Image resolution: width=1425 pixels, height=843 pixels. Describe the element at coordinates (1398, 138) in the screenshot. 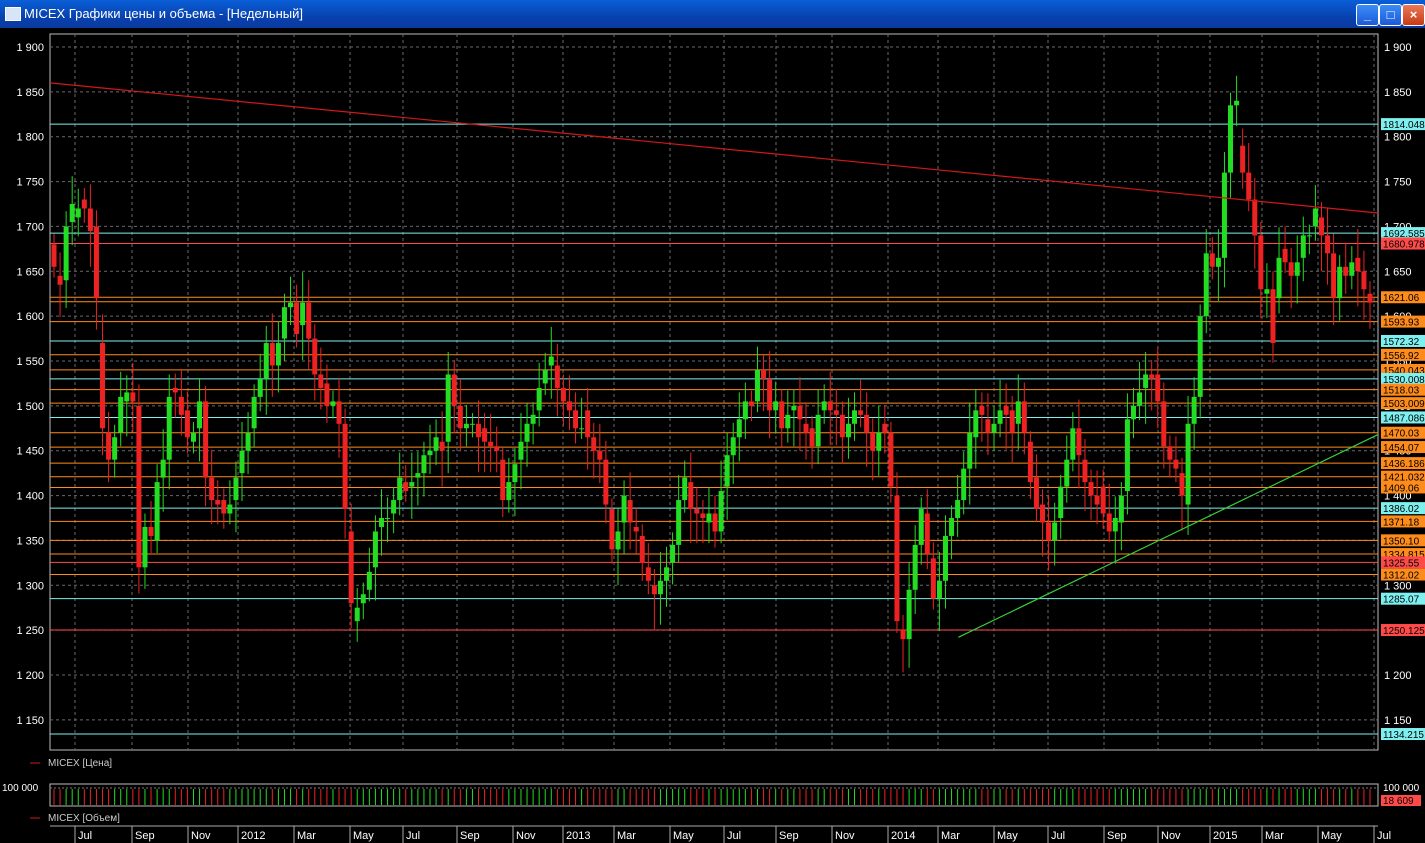

I see `y-tick-label-right: 1 800` at that location.